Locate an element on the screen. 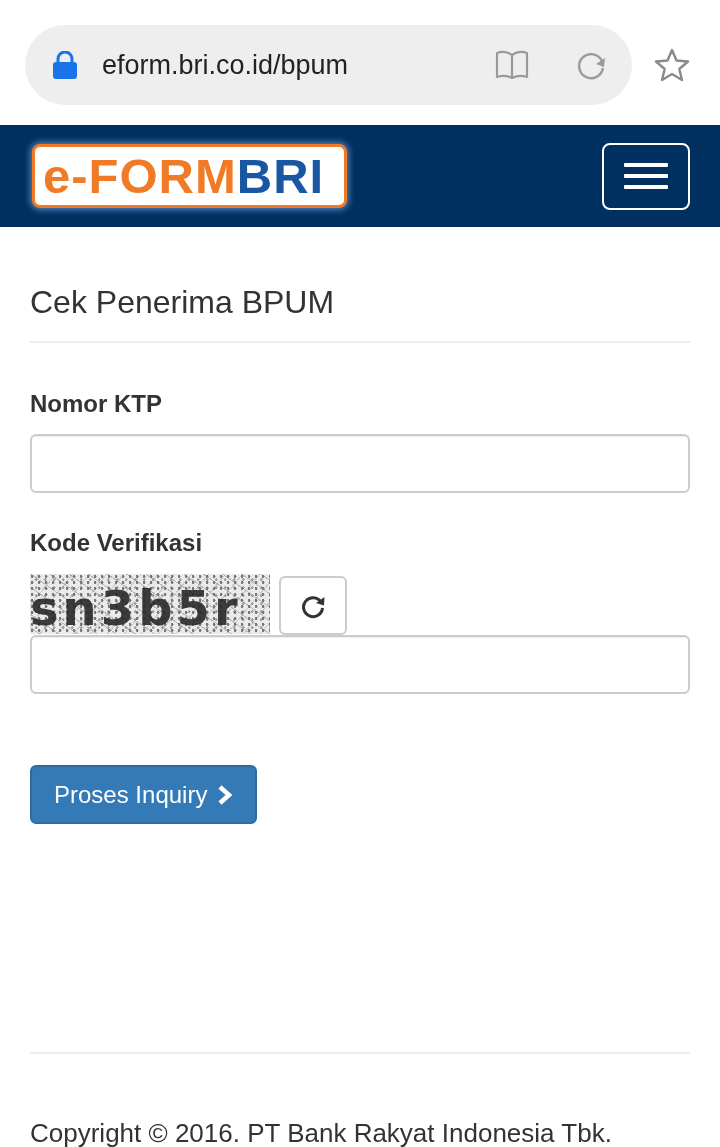  reload-icon is located at coordinates (592, 65).